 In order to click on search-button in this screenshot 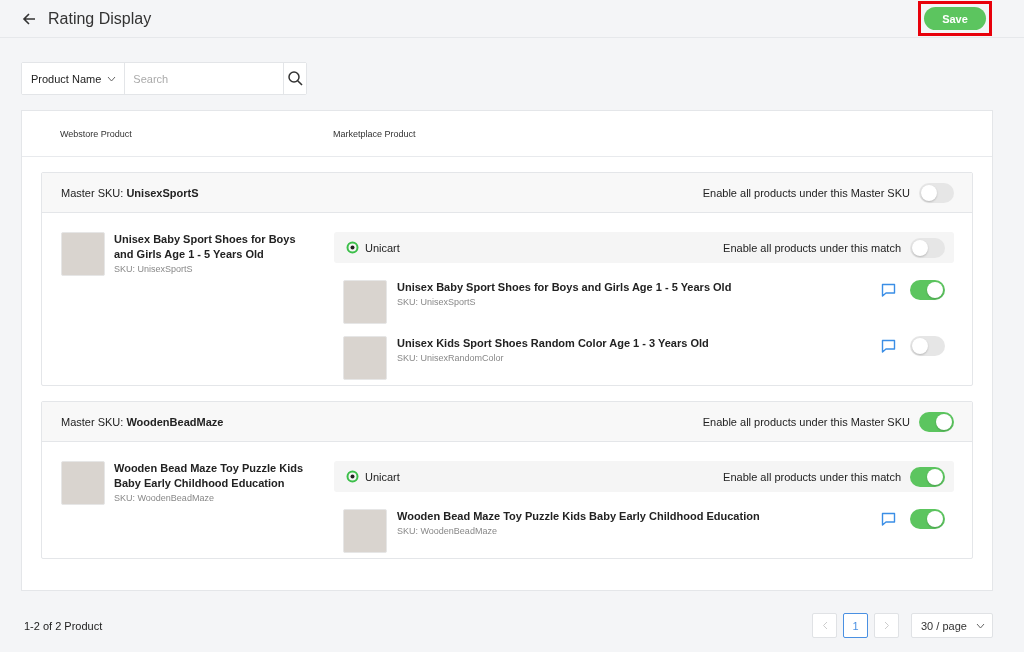, I will do `click(294, 78)`.